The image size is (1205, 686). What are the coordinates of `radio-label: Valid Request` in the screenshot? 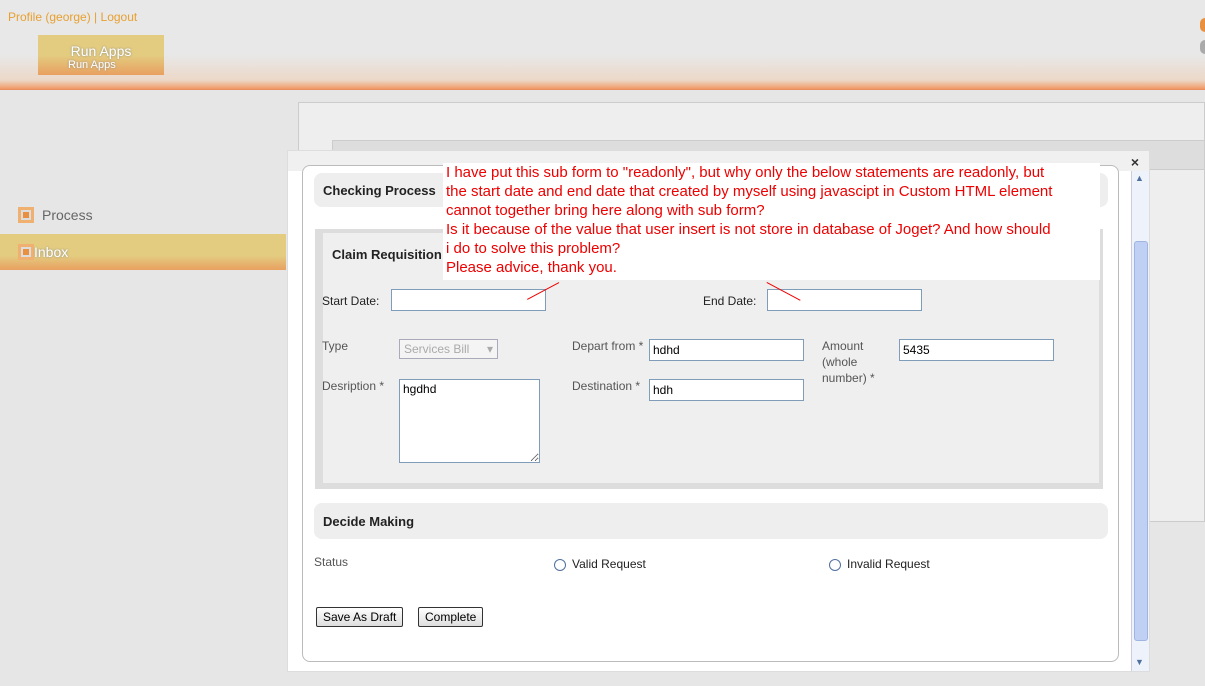 It's located at (609, 564).